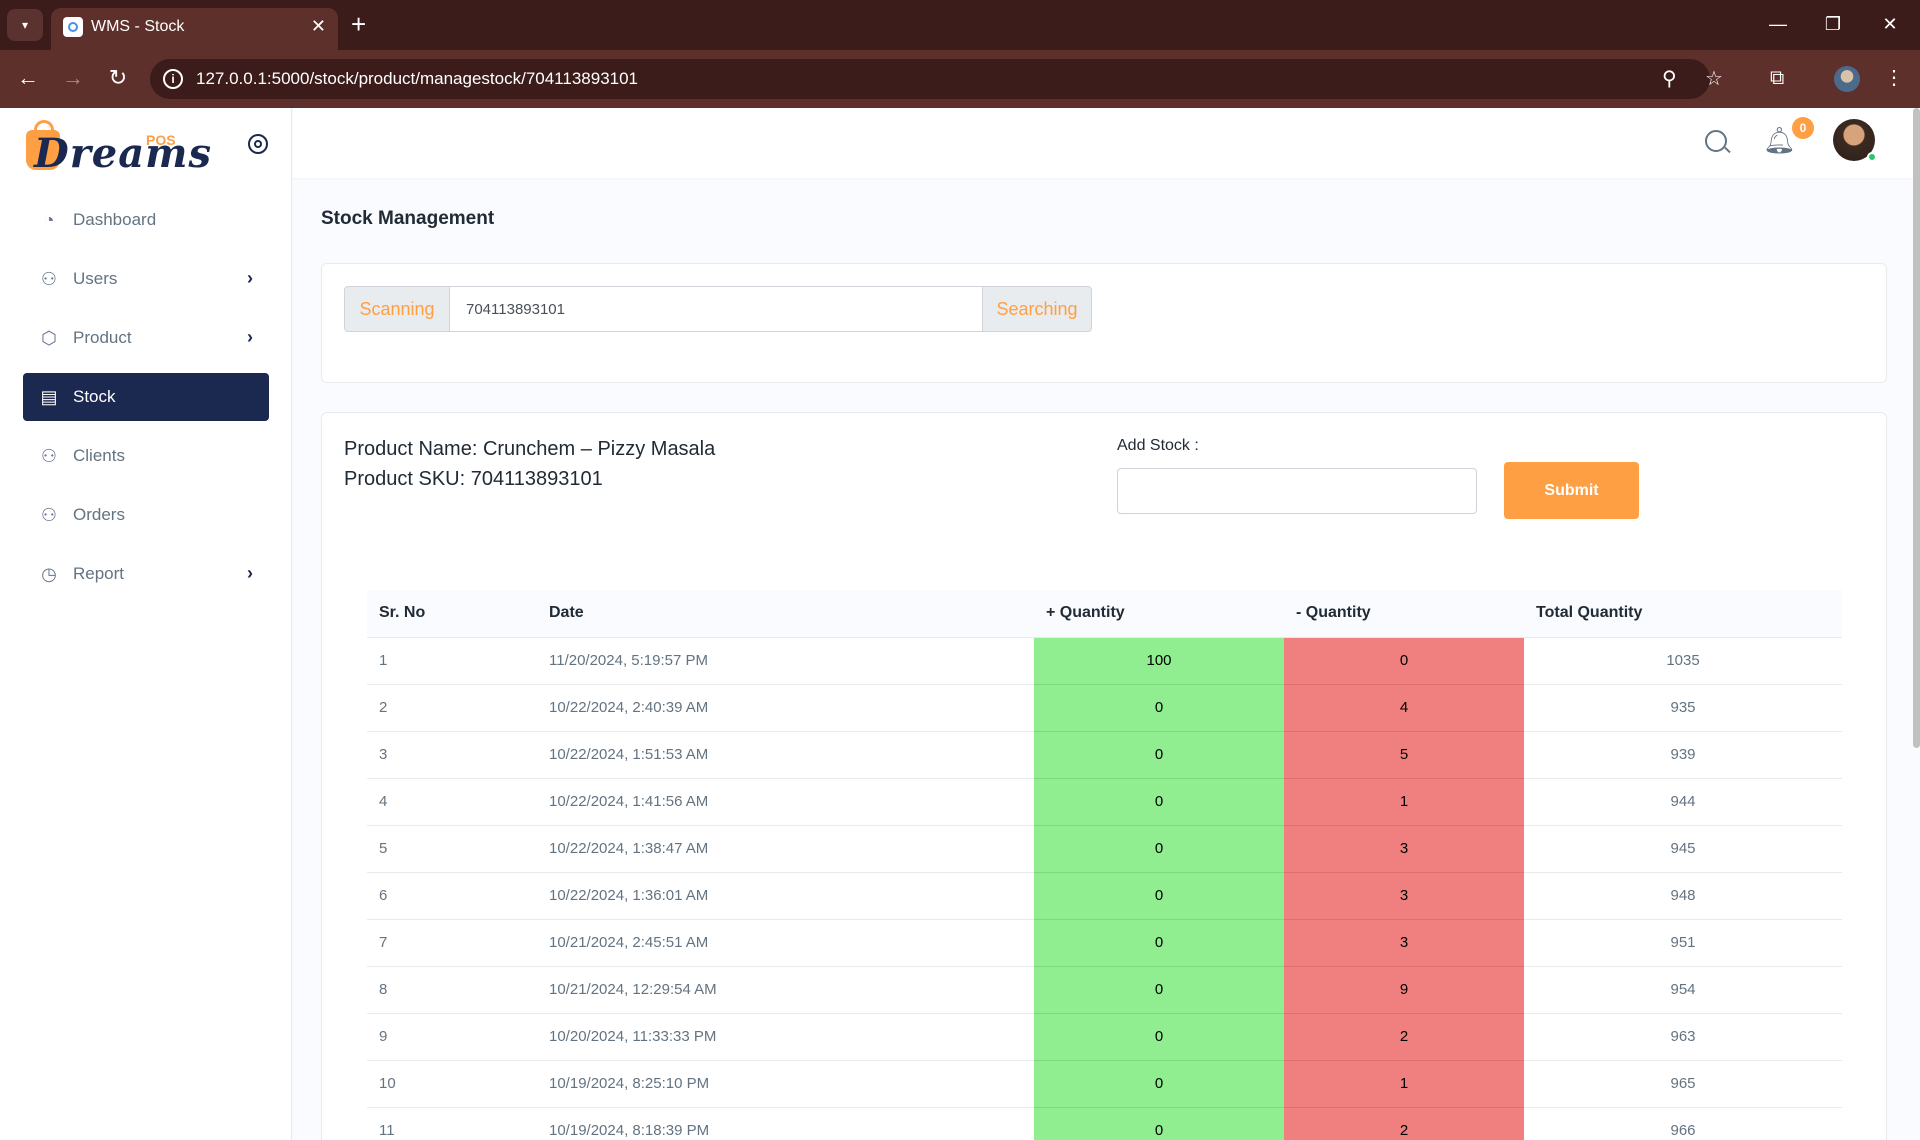 The image size is (1920, 1140). What do you see at coordinates (1683, 990) in the screenshot?
I see `cell-total-quantity: 954` at bounding box center [1683, 990].